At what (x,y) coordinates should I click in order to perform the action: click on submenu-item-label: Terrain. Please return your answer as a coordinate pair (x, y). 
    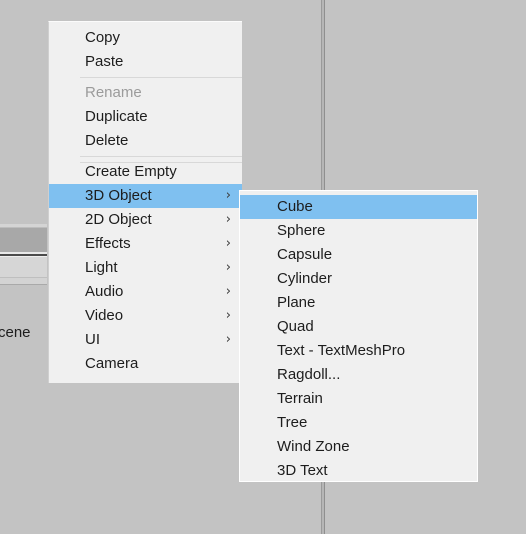
    Looking at the image, I should click on (300, 398).